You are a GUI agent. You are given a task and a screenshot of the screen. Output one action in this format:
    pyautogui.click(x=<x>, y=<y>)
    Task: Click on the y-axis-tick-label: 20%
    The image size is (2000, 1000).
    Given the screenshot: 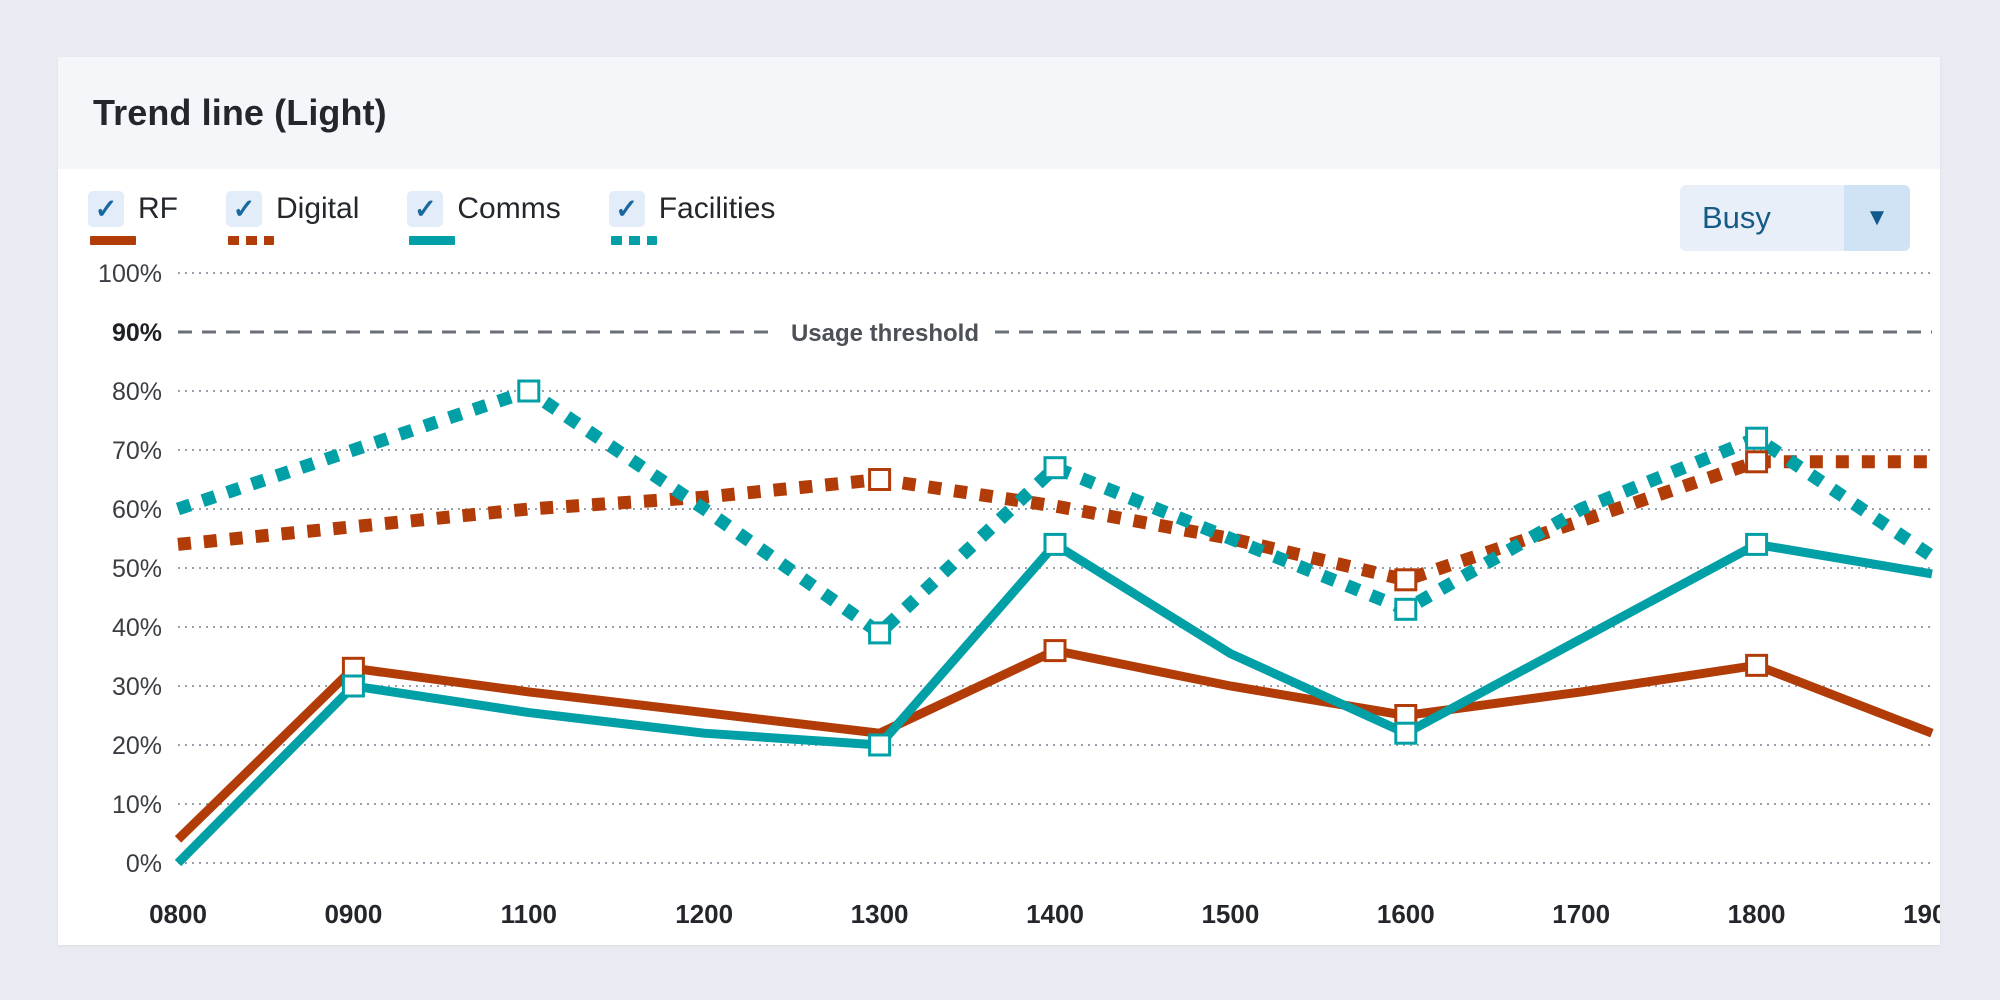 What is the action you would take?
    pyautogui.click(x=137, y=746)
    